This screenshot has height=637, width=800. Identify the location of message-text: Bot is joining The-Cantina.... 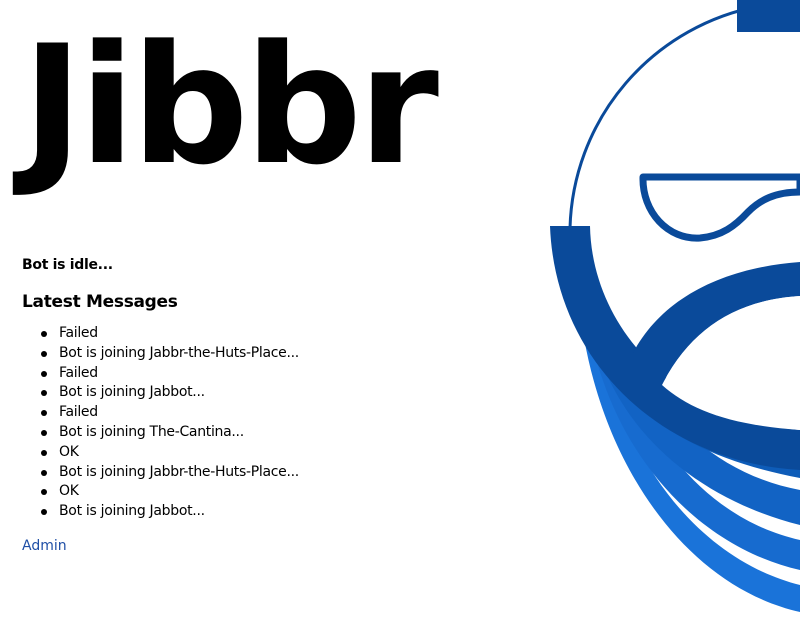
(151, 431).